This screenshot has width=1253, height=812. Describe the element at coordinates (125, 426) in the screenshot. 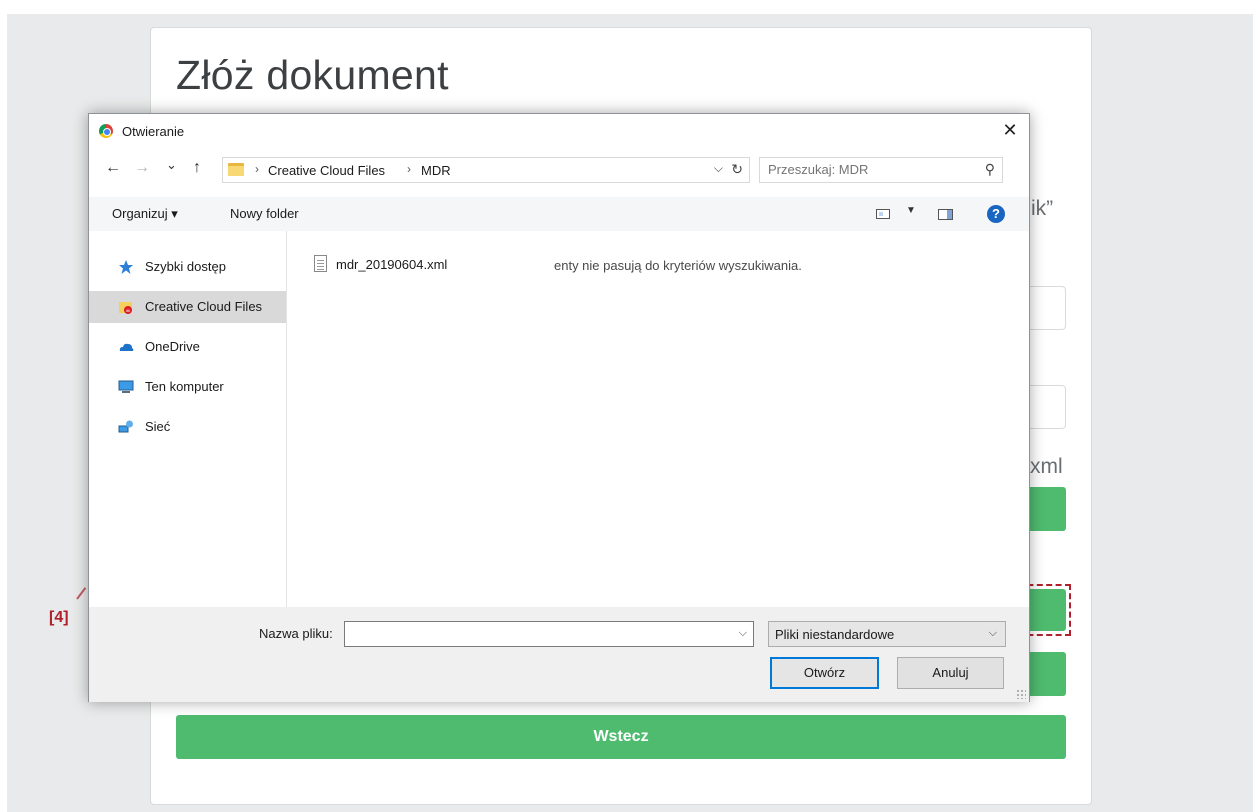

I see `network-icon` at that location.